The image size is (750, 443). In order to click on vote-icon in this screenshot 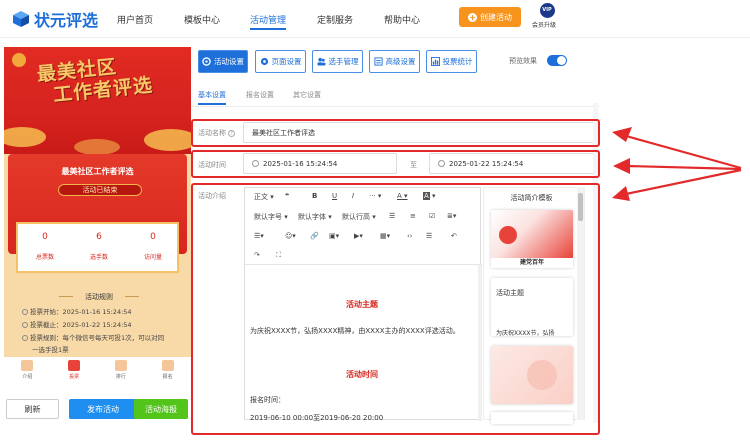, I will do `click(74, 365)`.